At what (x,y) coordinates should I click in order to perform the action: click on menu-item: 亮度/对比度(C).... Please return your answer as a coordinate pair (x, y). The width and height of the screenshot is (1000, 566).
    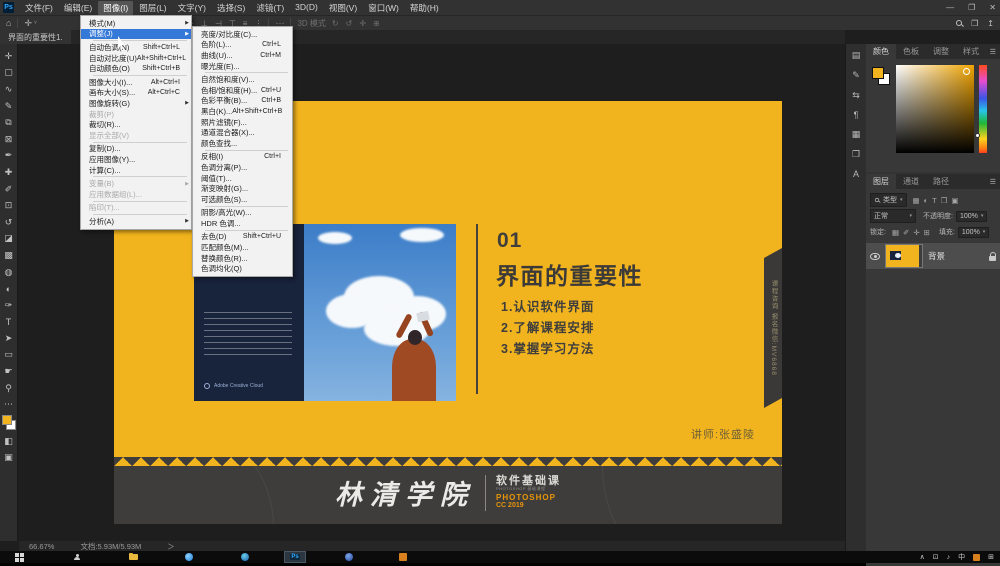
    Looking at the image, I should click on (242, 34).